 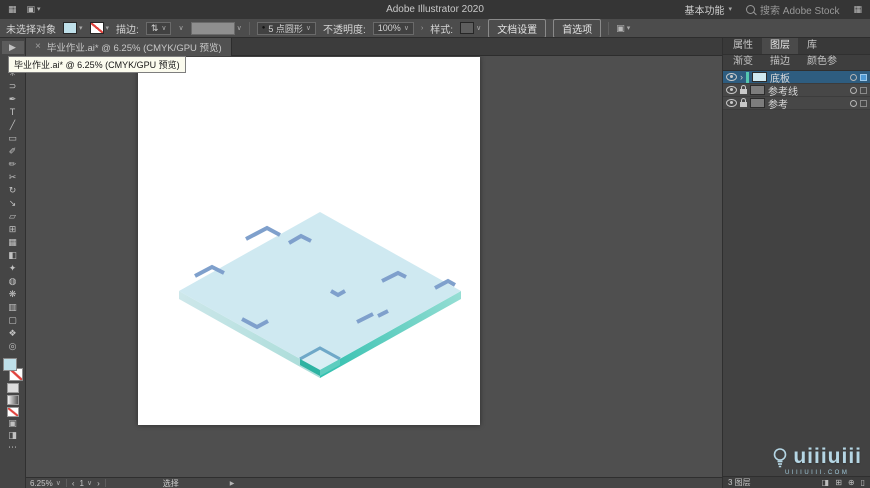 I want to click on layer-name: 参考, so click(x=807, y=103).